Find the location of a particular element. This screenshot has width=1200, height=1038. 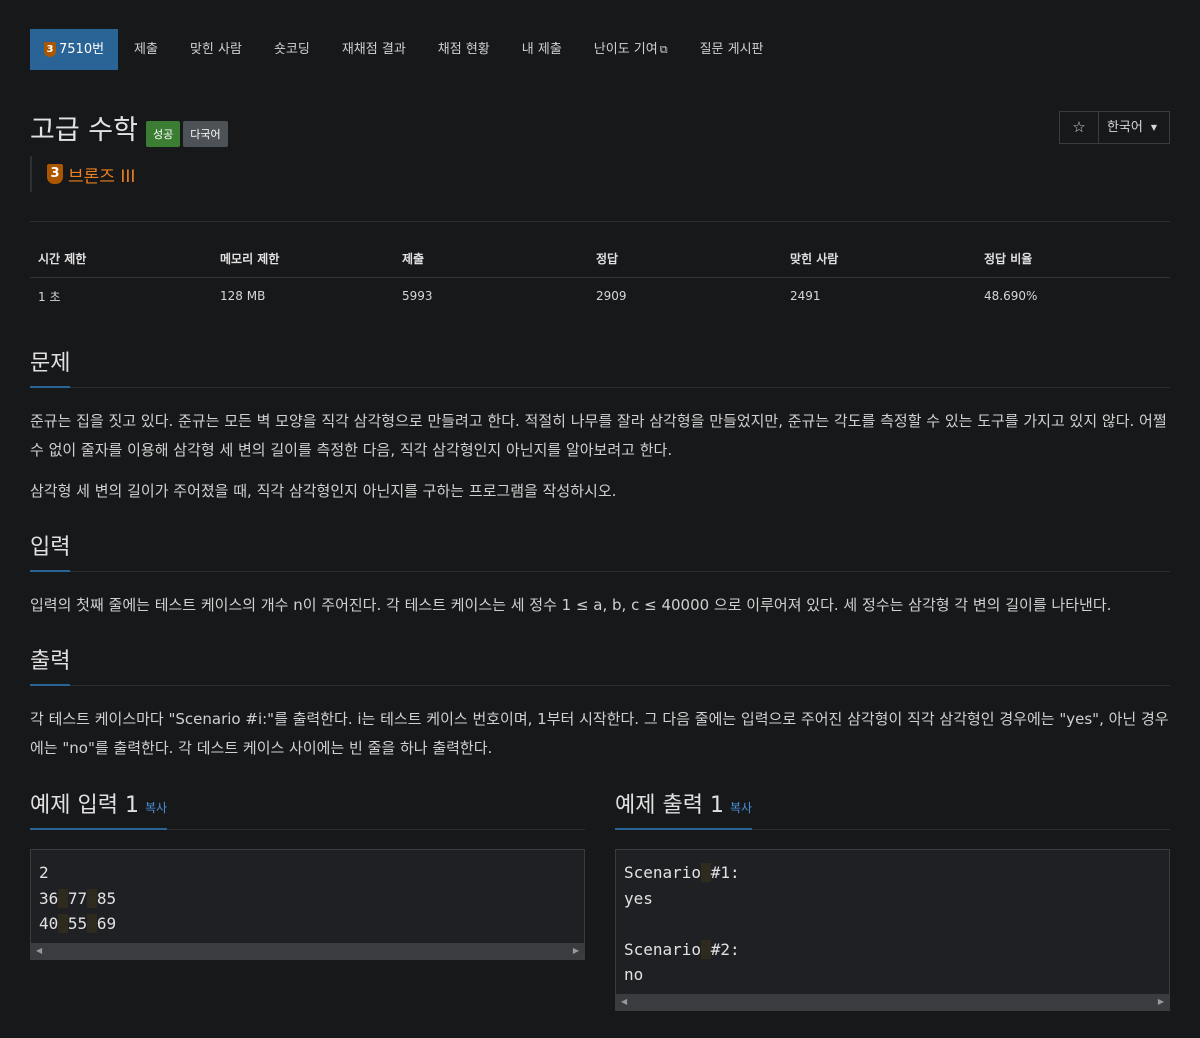

favorite-star-button: ☆ is located at coordinates (1079, 127).